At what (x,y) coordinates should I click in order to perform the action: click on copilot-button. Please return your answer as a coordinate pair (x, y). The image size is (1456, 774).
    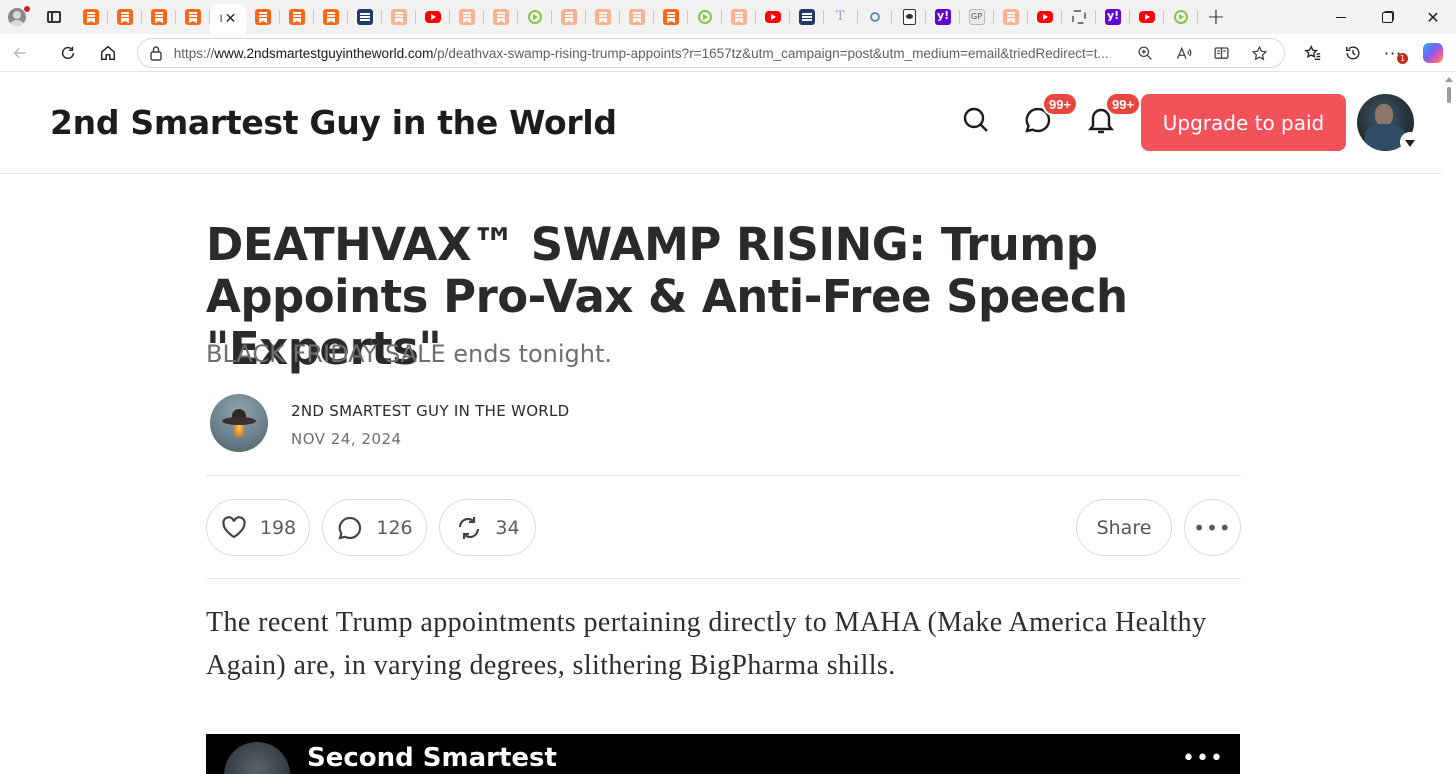
    Looking at the image, I should click on (1433, 53).